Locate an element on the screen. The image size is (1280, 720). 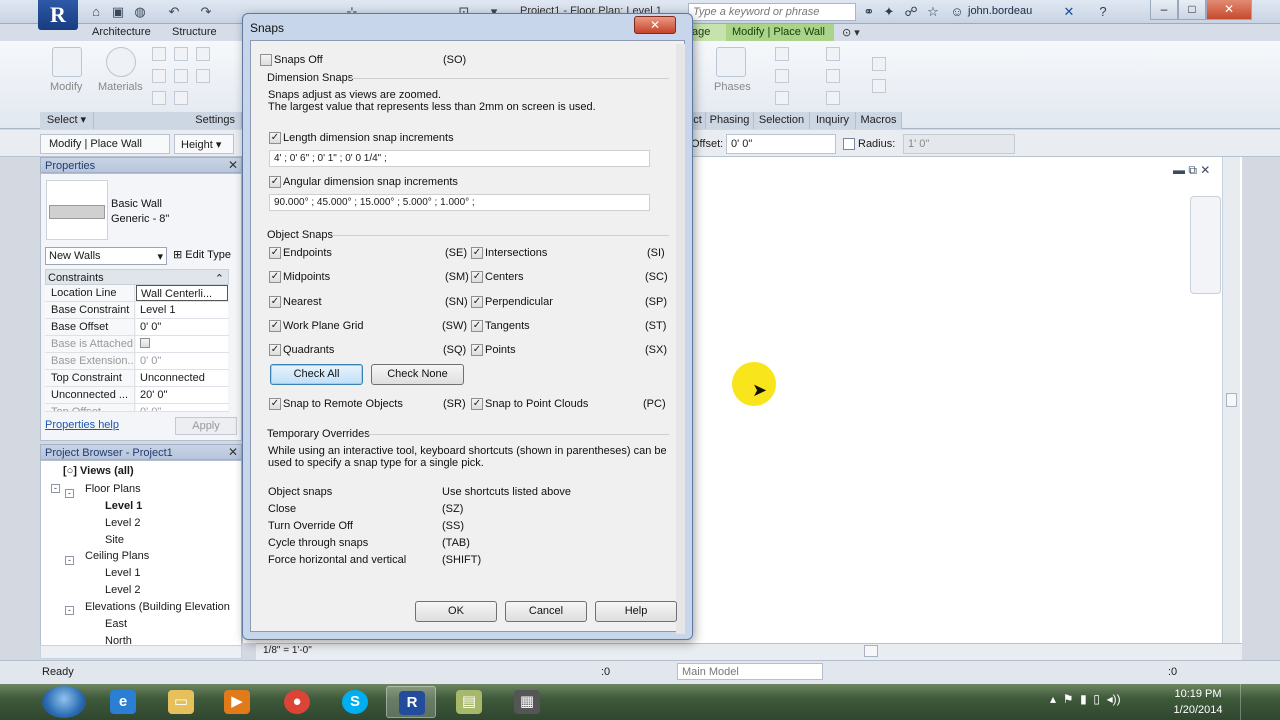
properties-help-link: Properties help is located at coordinates (82, 425).